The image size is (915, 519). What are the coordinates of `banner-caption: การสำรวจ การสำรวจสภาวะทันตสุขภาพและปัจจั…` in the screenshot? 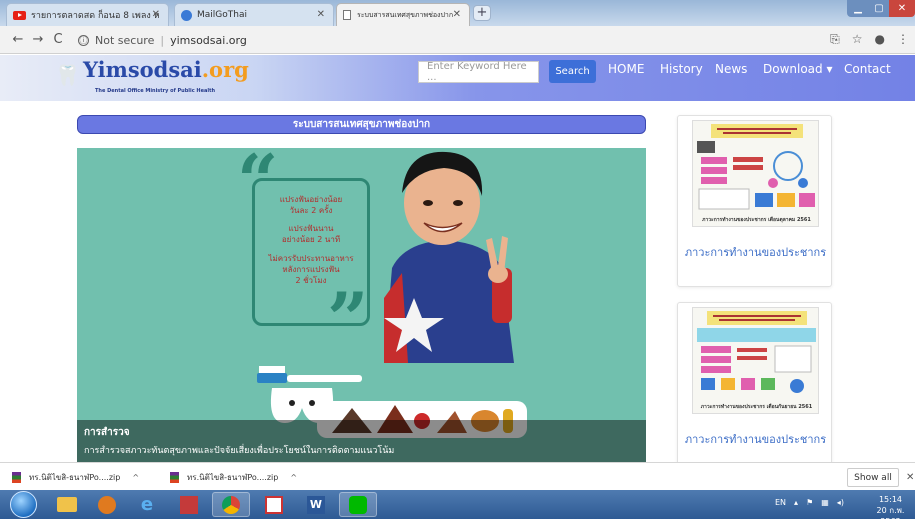 It's located at (361, 441).